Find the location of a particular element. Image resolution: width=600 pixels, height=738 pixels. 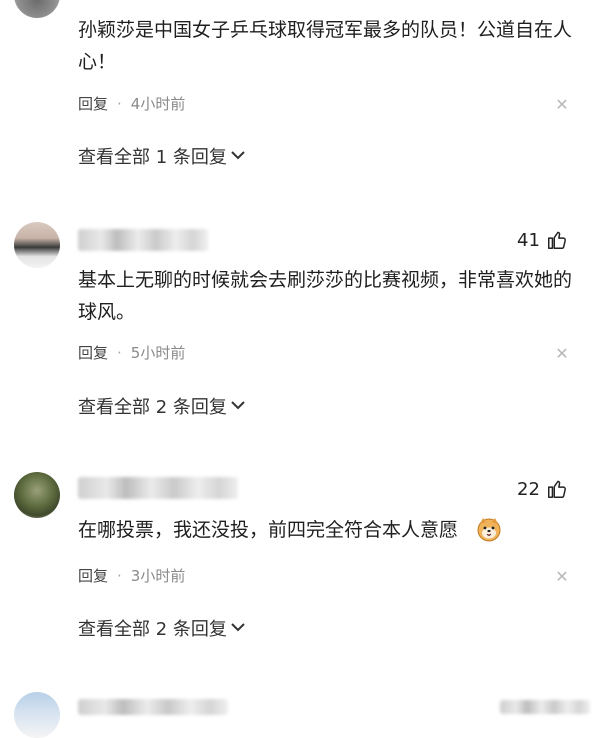

comment-meta: 回复 · 3小时前 is located at coordinates (131, 575).